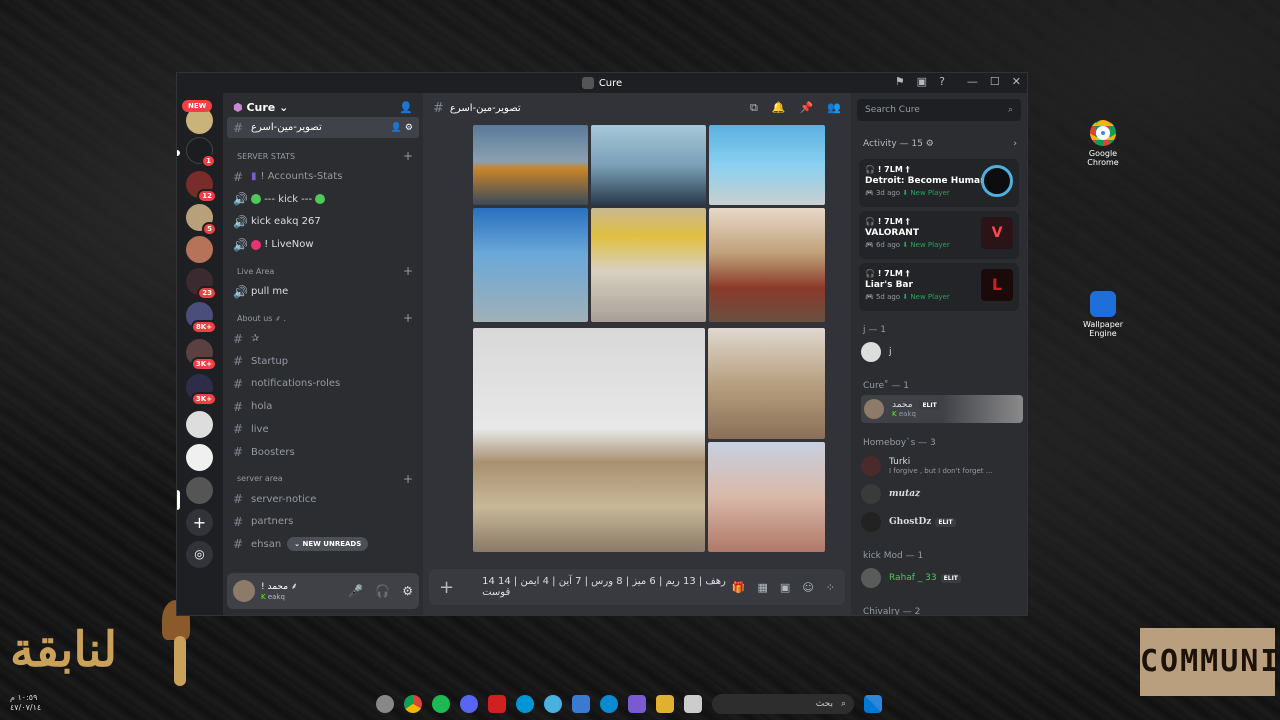  I want to click on photo-rabbit-statue, so click(767, 265).